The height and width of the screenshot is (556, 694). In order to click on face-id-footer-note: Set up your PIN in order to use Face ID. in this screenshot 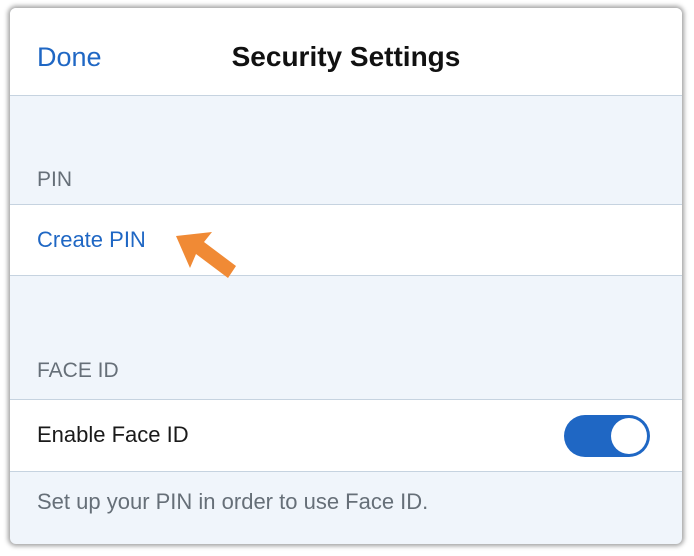, I will do `click(233, 501)`.